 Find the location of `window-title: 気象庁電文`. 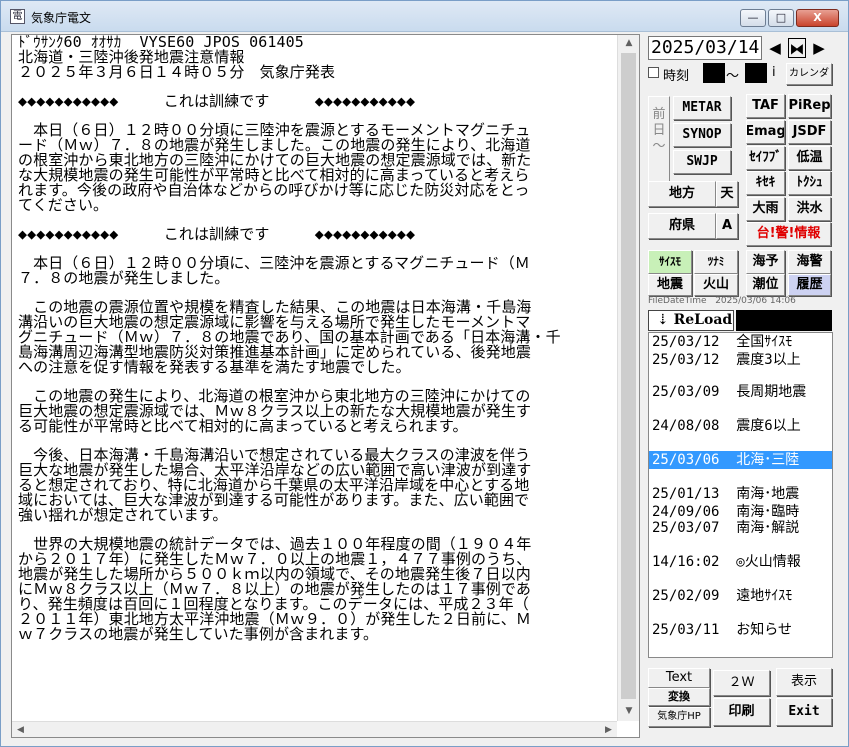

window-title: 気象庁電文 is located at coordinates (61, 18).